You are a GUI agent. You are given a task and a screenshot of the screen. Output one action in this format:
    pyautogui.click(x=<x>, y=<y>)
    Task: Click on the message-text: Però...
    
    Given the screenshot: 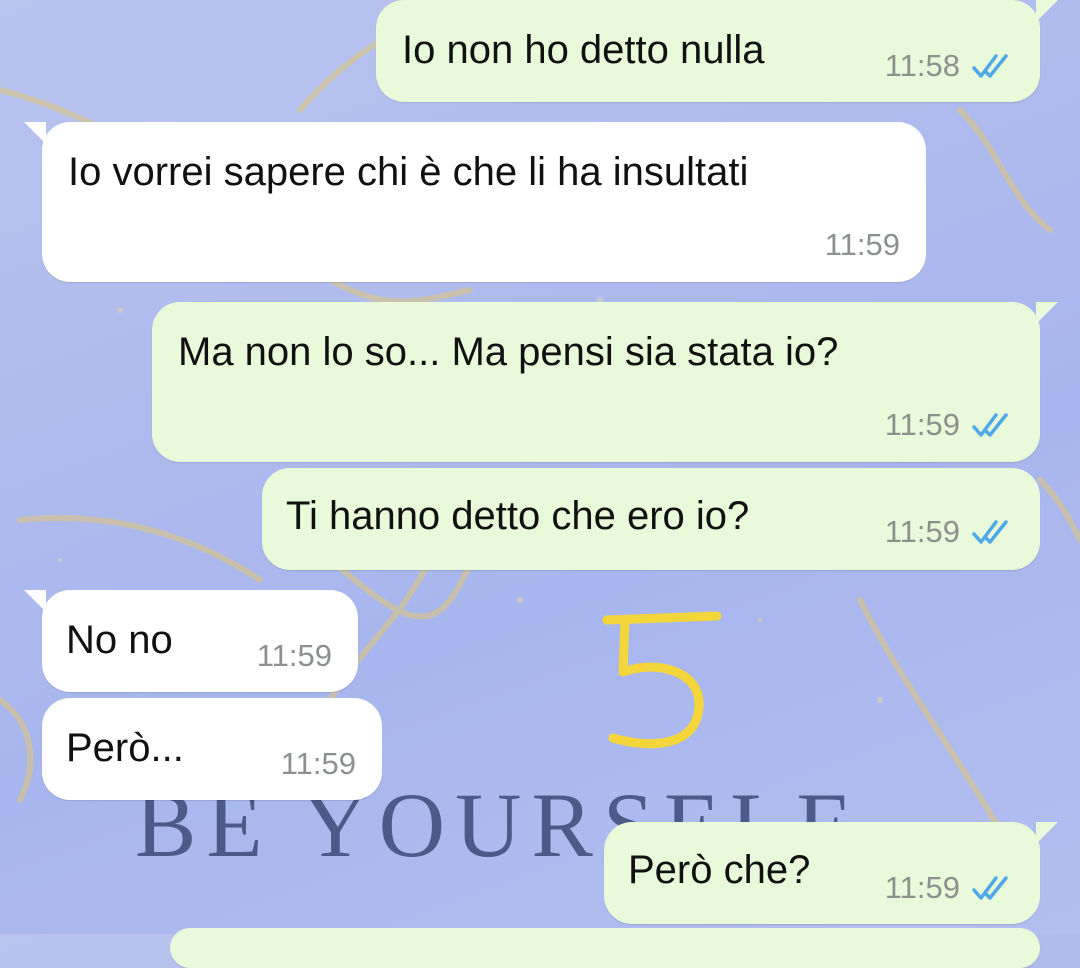 What is the action you would take?
    pyautogui.click(x=125, y=748)
    